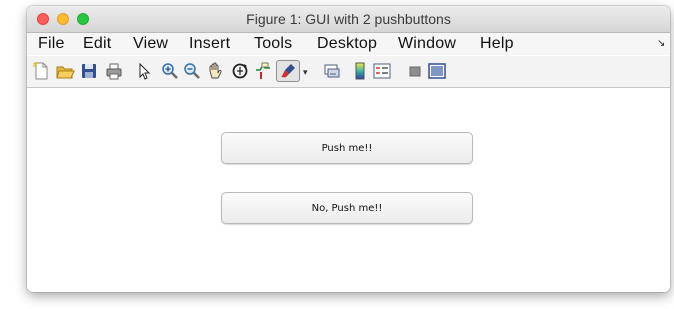  What do you see at coordinates (382, 71) in the screenshot?
I see `legend-icon` at bounding box center [382, 71].